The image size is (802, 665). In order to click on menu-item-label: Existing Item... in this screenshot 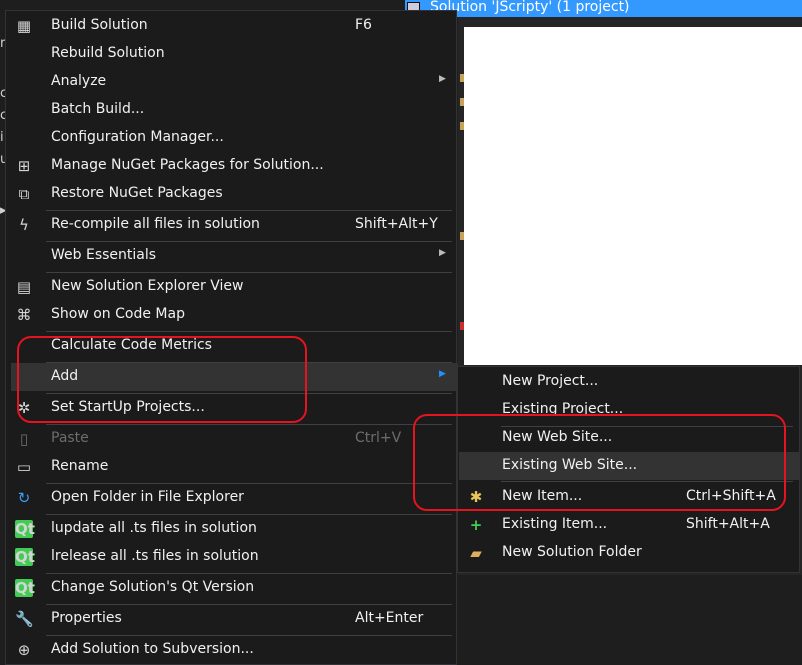, I will do `click(555, 524)`.